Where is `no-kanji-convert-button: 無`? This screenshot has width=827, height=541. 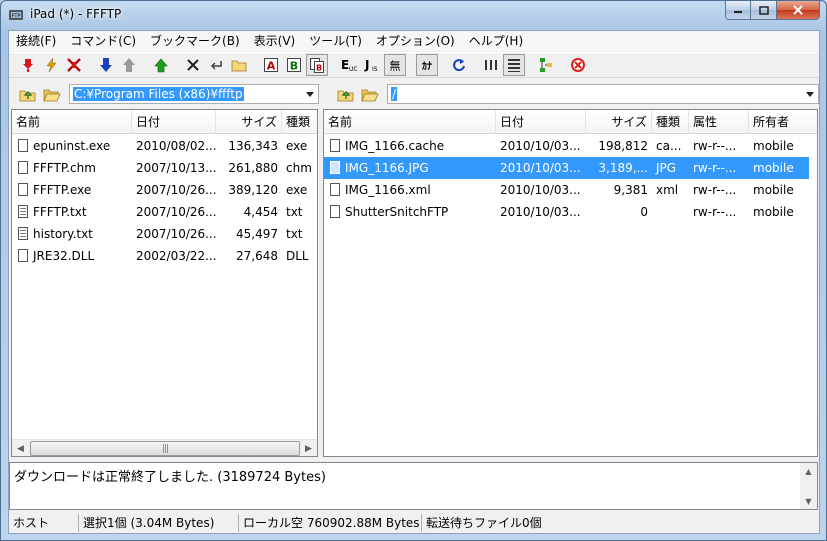
no-kanji-convert-button: 無 is located at coordinates (395, 65).